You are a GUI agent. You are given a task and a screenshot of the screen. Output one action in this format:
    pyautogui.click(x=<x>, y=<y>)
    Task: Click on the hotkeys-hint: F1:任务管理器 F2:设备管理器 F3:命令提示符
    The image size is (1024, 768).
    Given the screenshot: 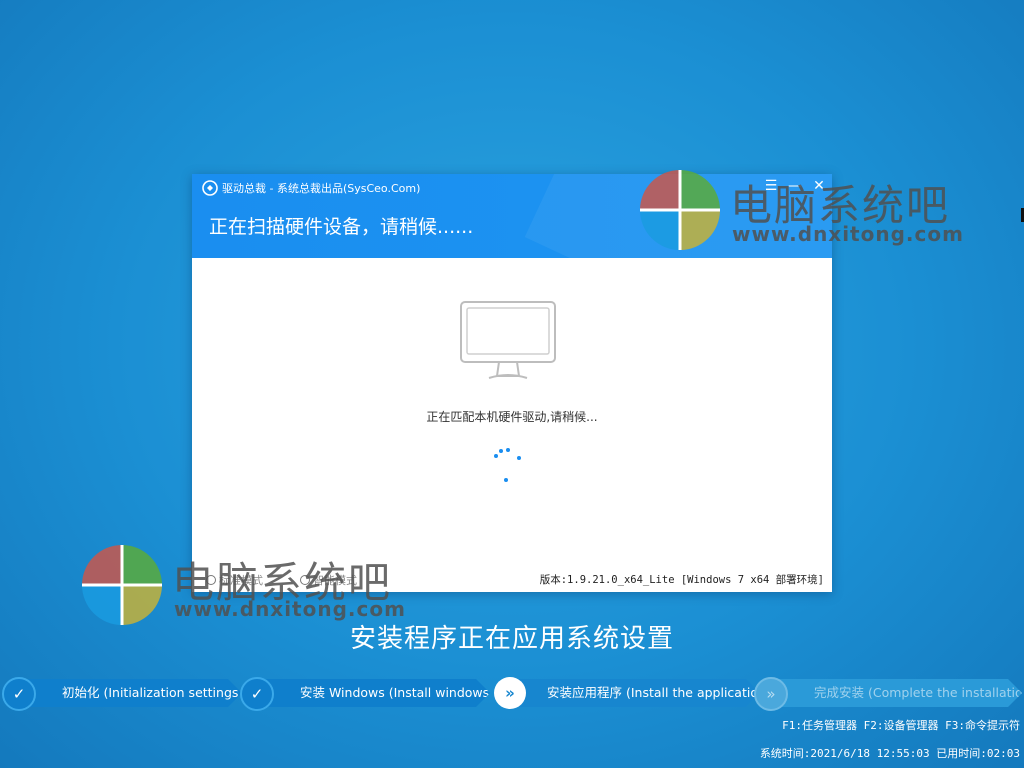 What is the action you would take?
    pyautogui.click(x=901, y=725)
    